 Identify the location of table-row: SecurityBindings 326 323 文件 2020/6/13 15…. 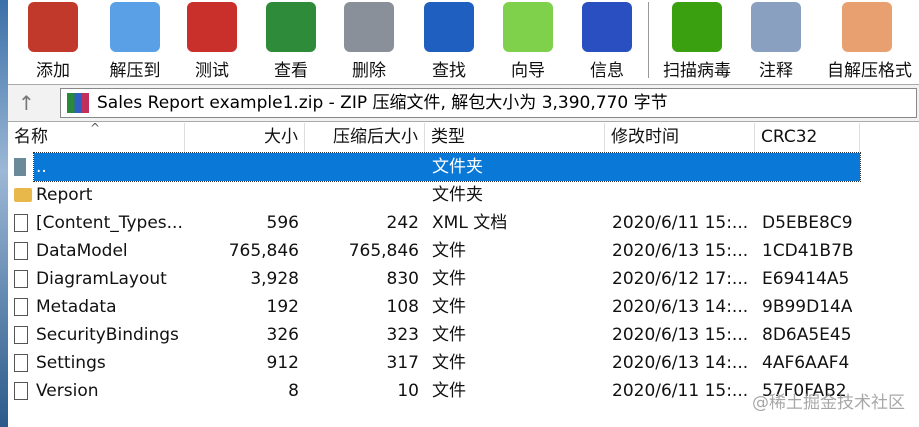
(434, 335).